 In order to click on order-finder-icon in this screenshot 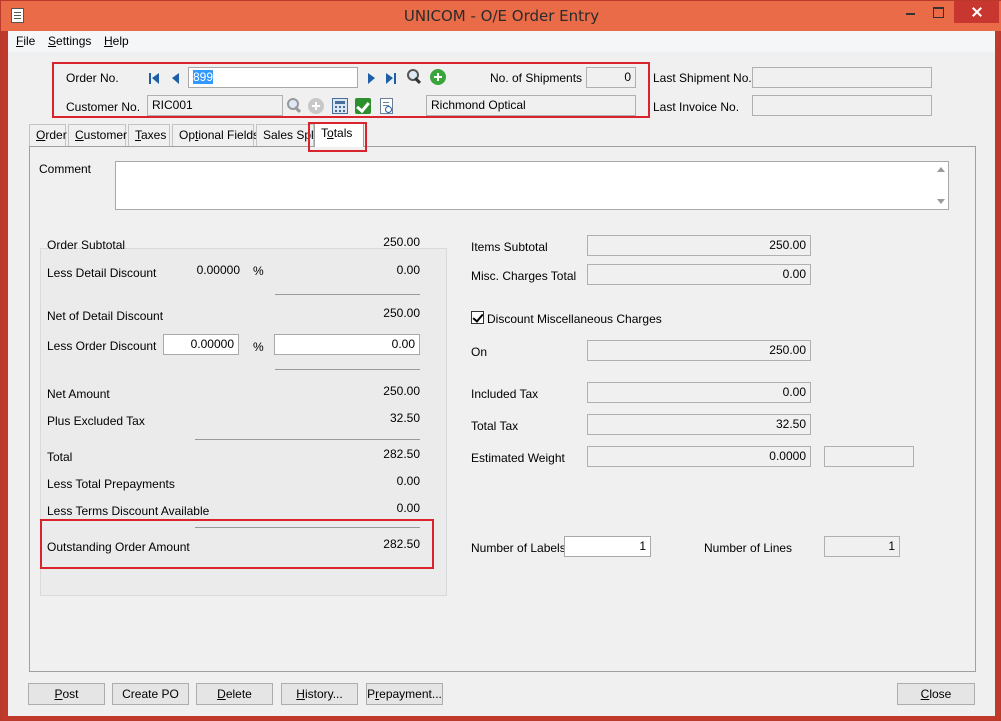, I will do `click(414, 76)`.